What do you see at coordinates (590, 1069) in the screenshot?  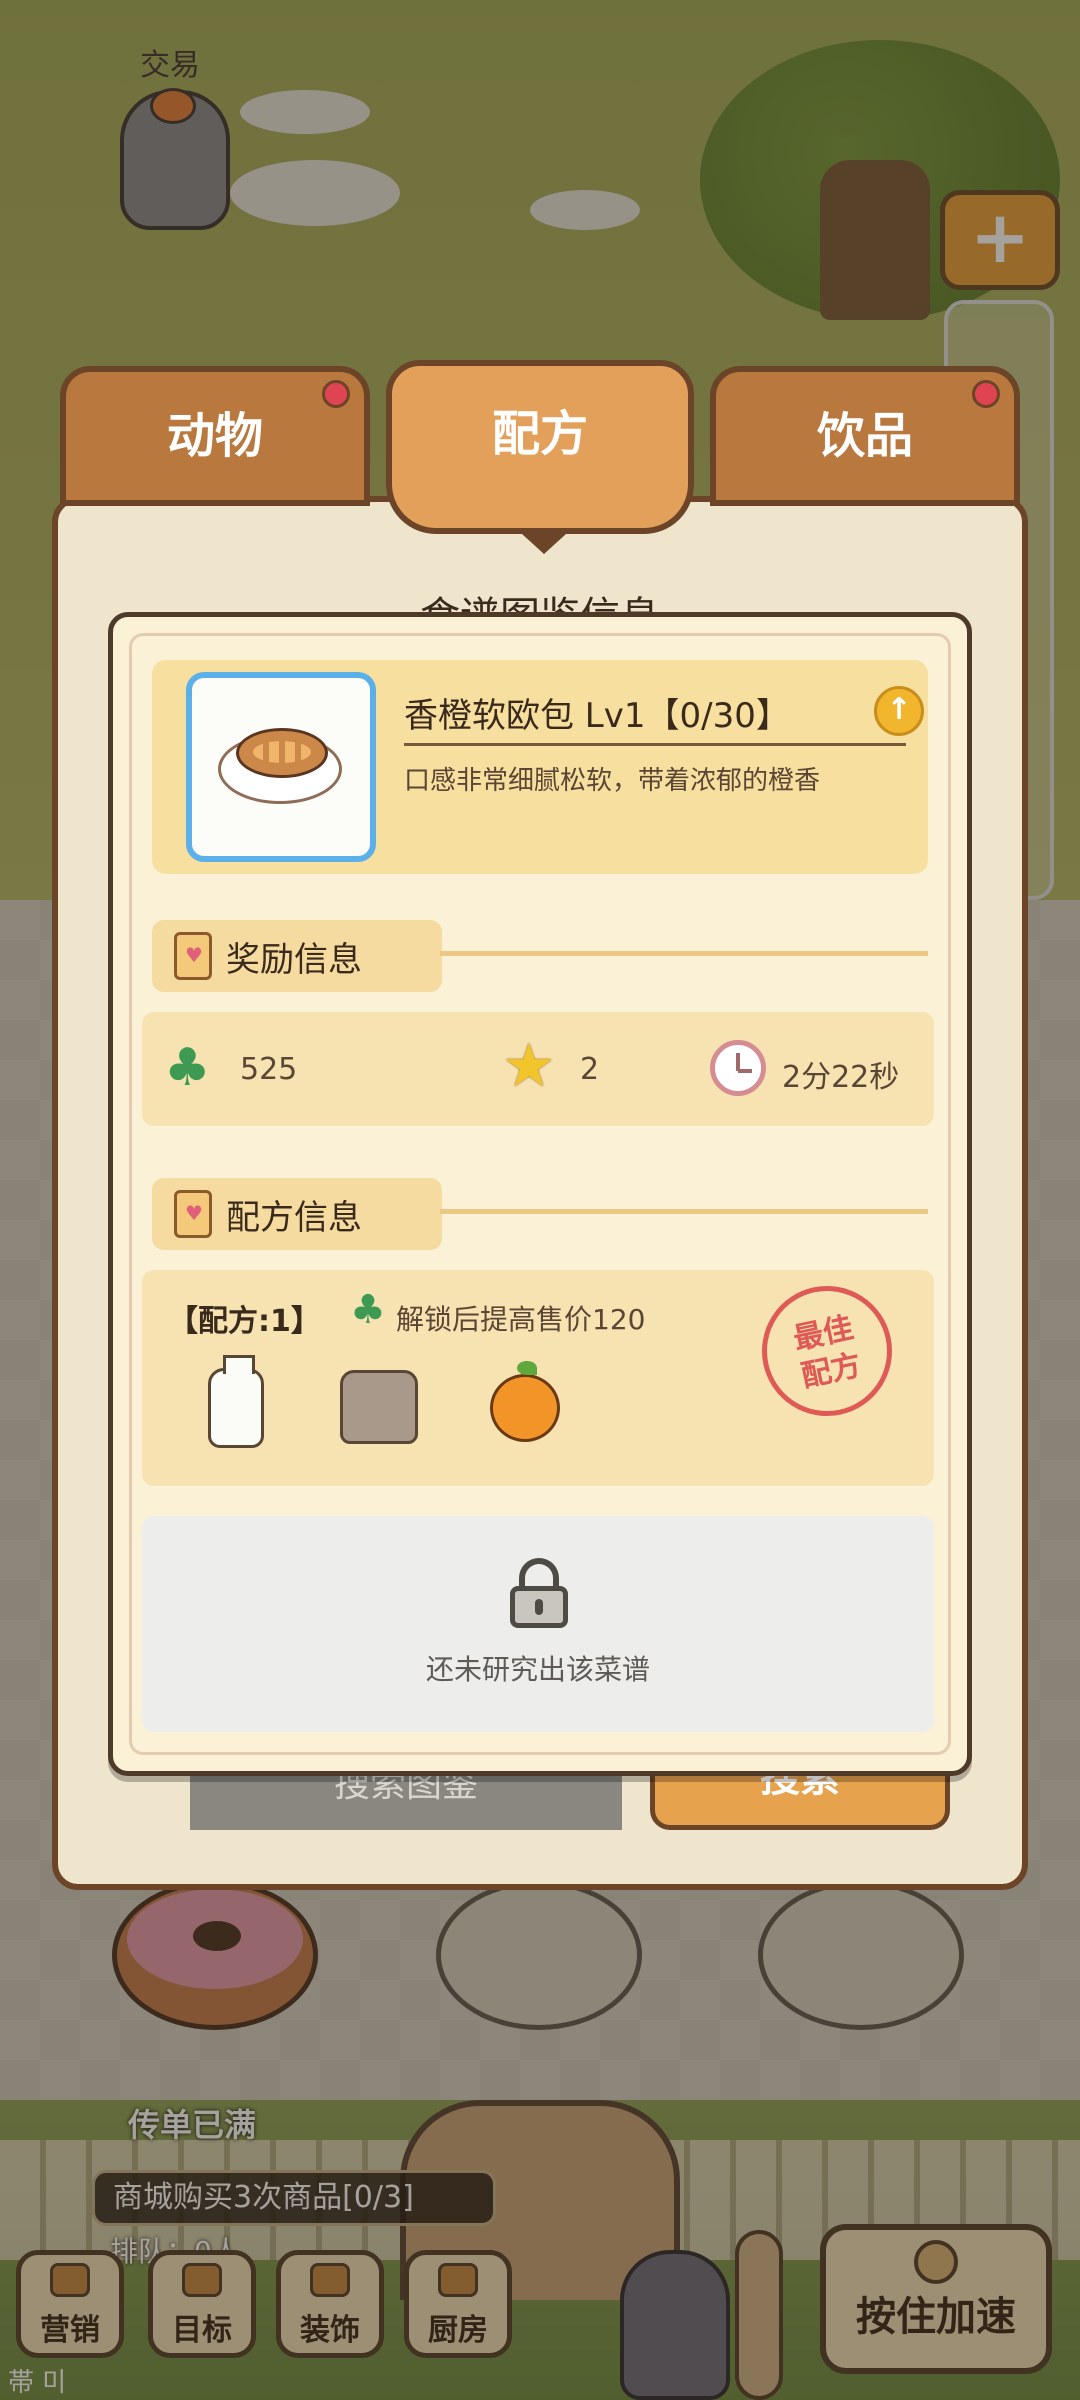 I see `star-reward-value: 2` at bounding box center [590, 1069].